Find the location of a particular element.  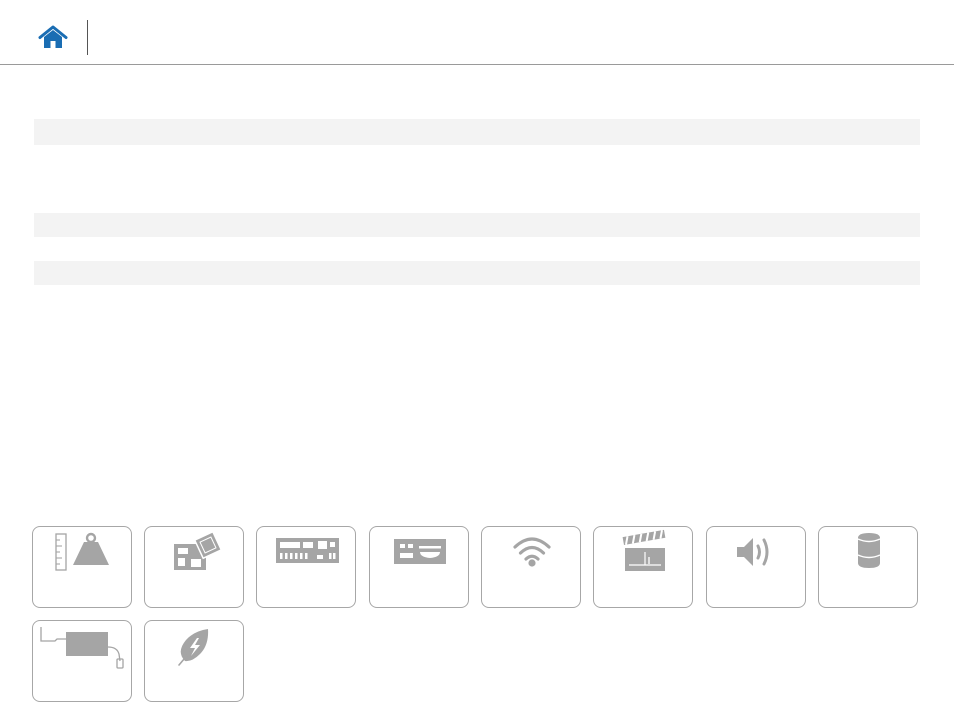

power-tile is located at coordinates (82, 661).